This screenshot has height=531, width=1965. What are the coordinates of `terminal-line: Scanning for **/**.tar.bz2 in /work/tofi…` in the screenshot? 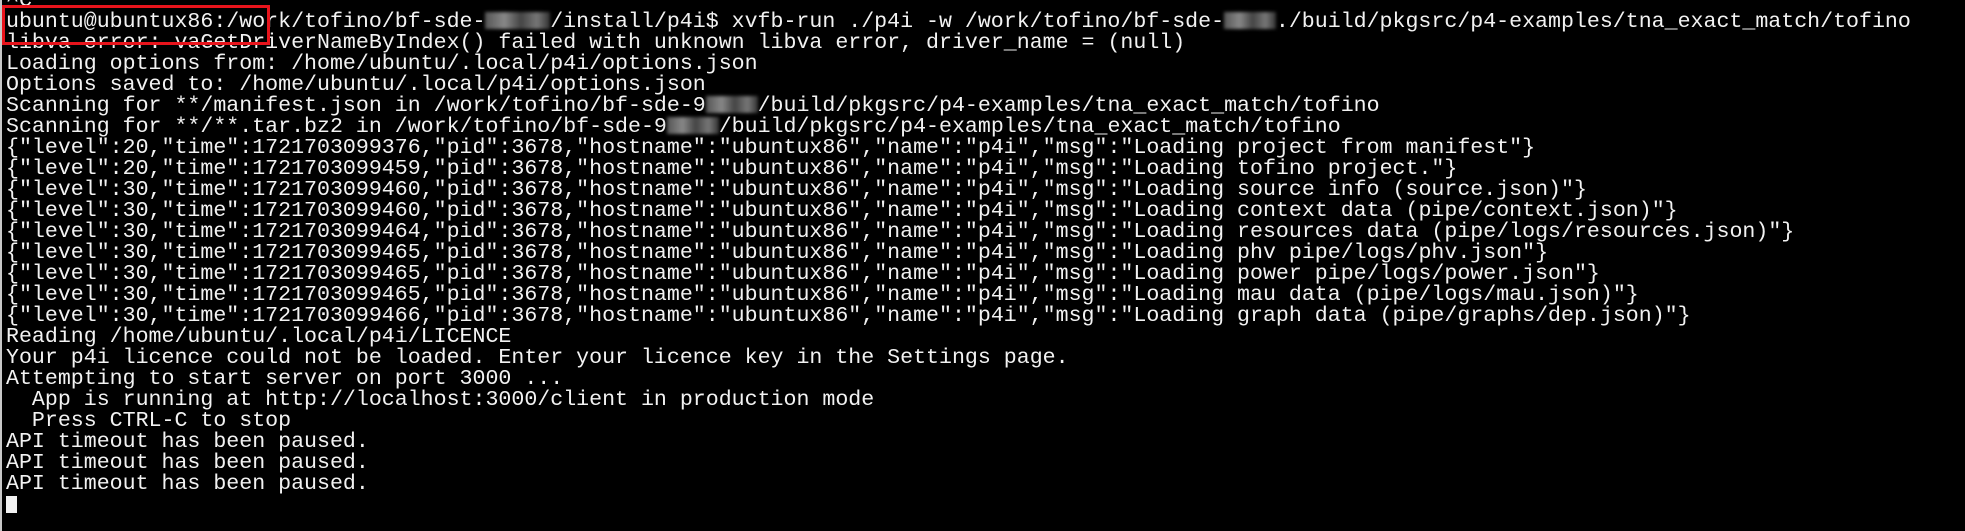 It's located at (958, 127).